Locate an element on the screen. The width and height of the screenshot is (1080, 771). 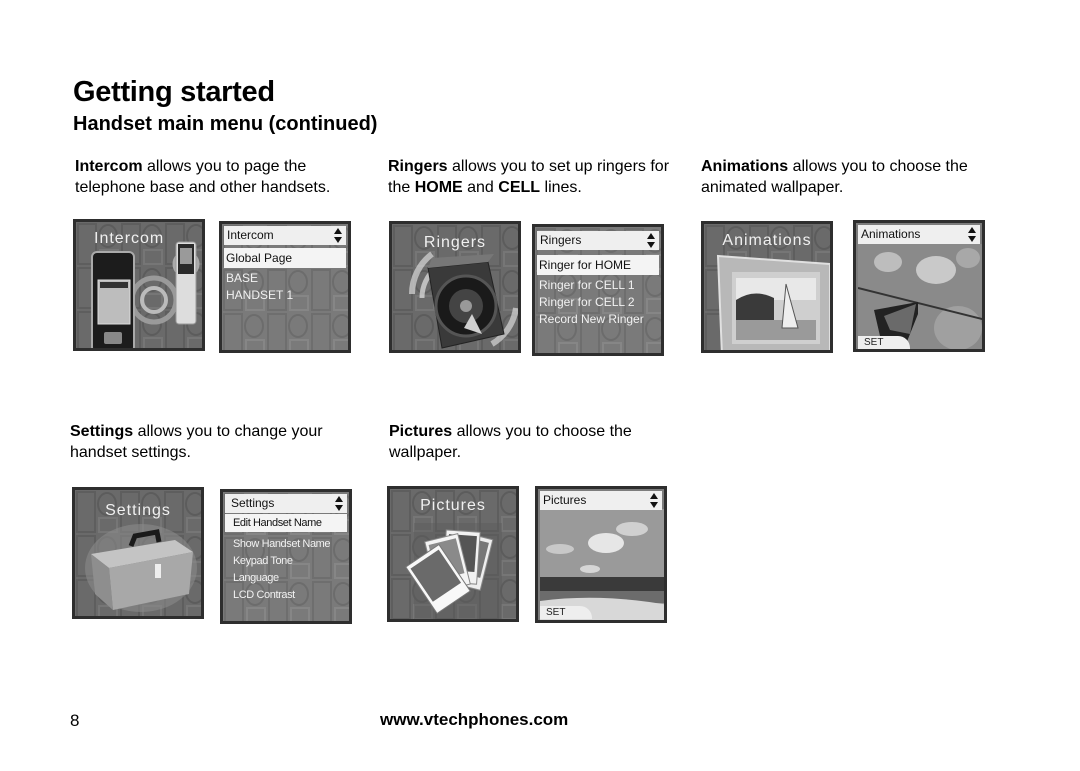
menu-item: LCD Contrast is located at coordinates (286, 595).